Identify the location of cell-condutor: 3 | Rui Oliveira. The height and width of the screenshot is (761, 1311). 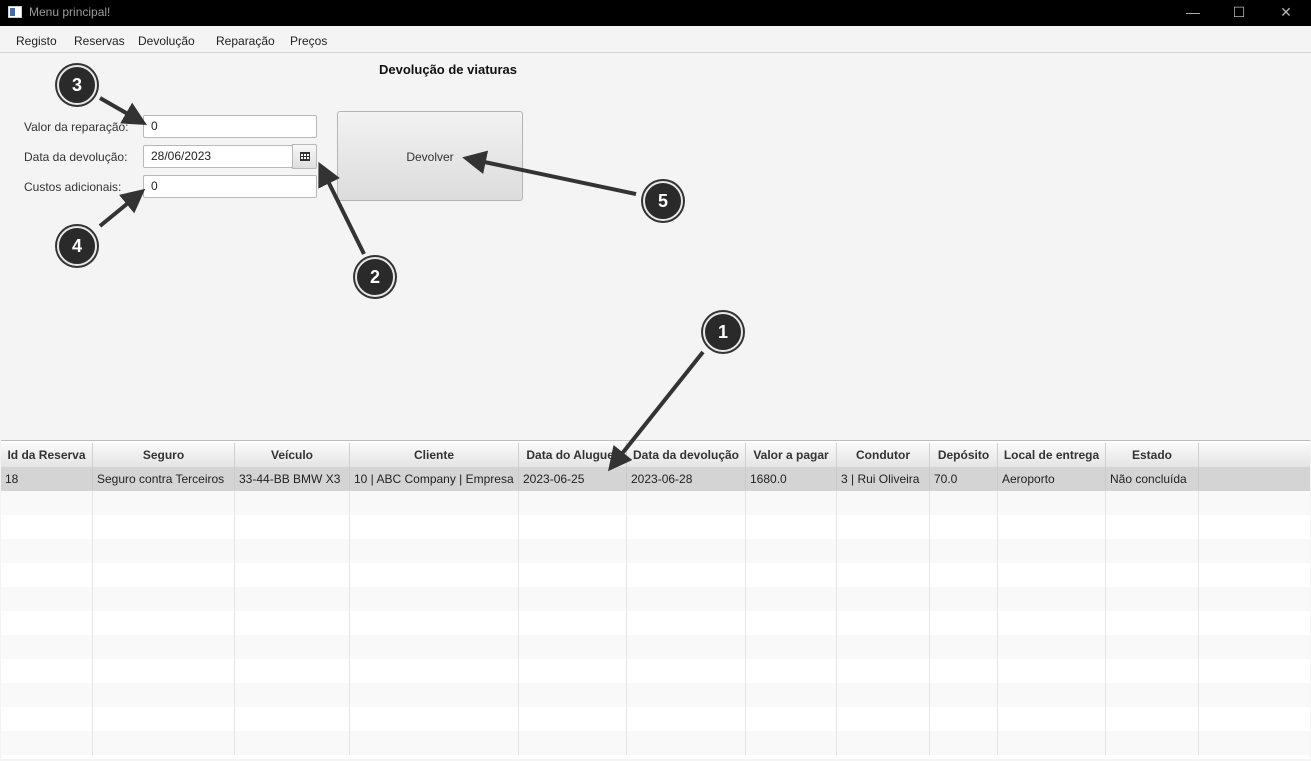
(883, 479).